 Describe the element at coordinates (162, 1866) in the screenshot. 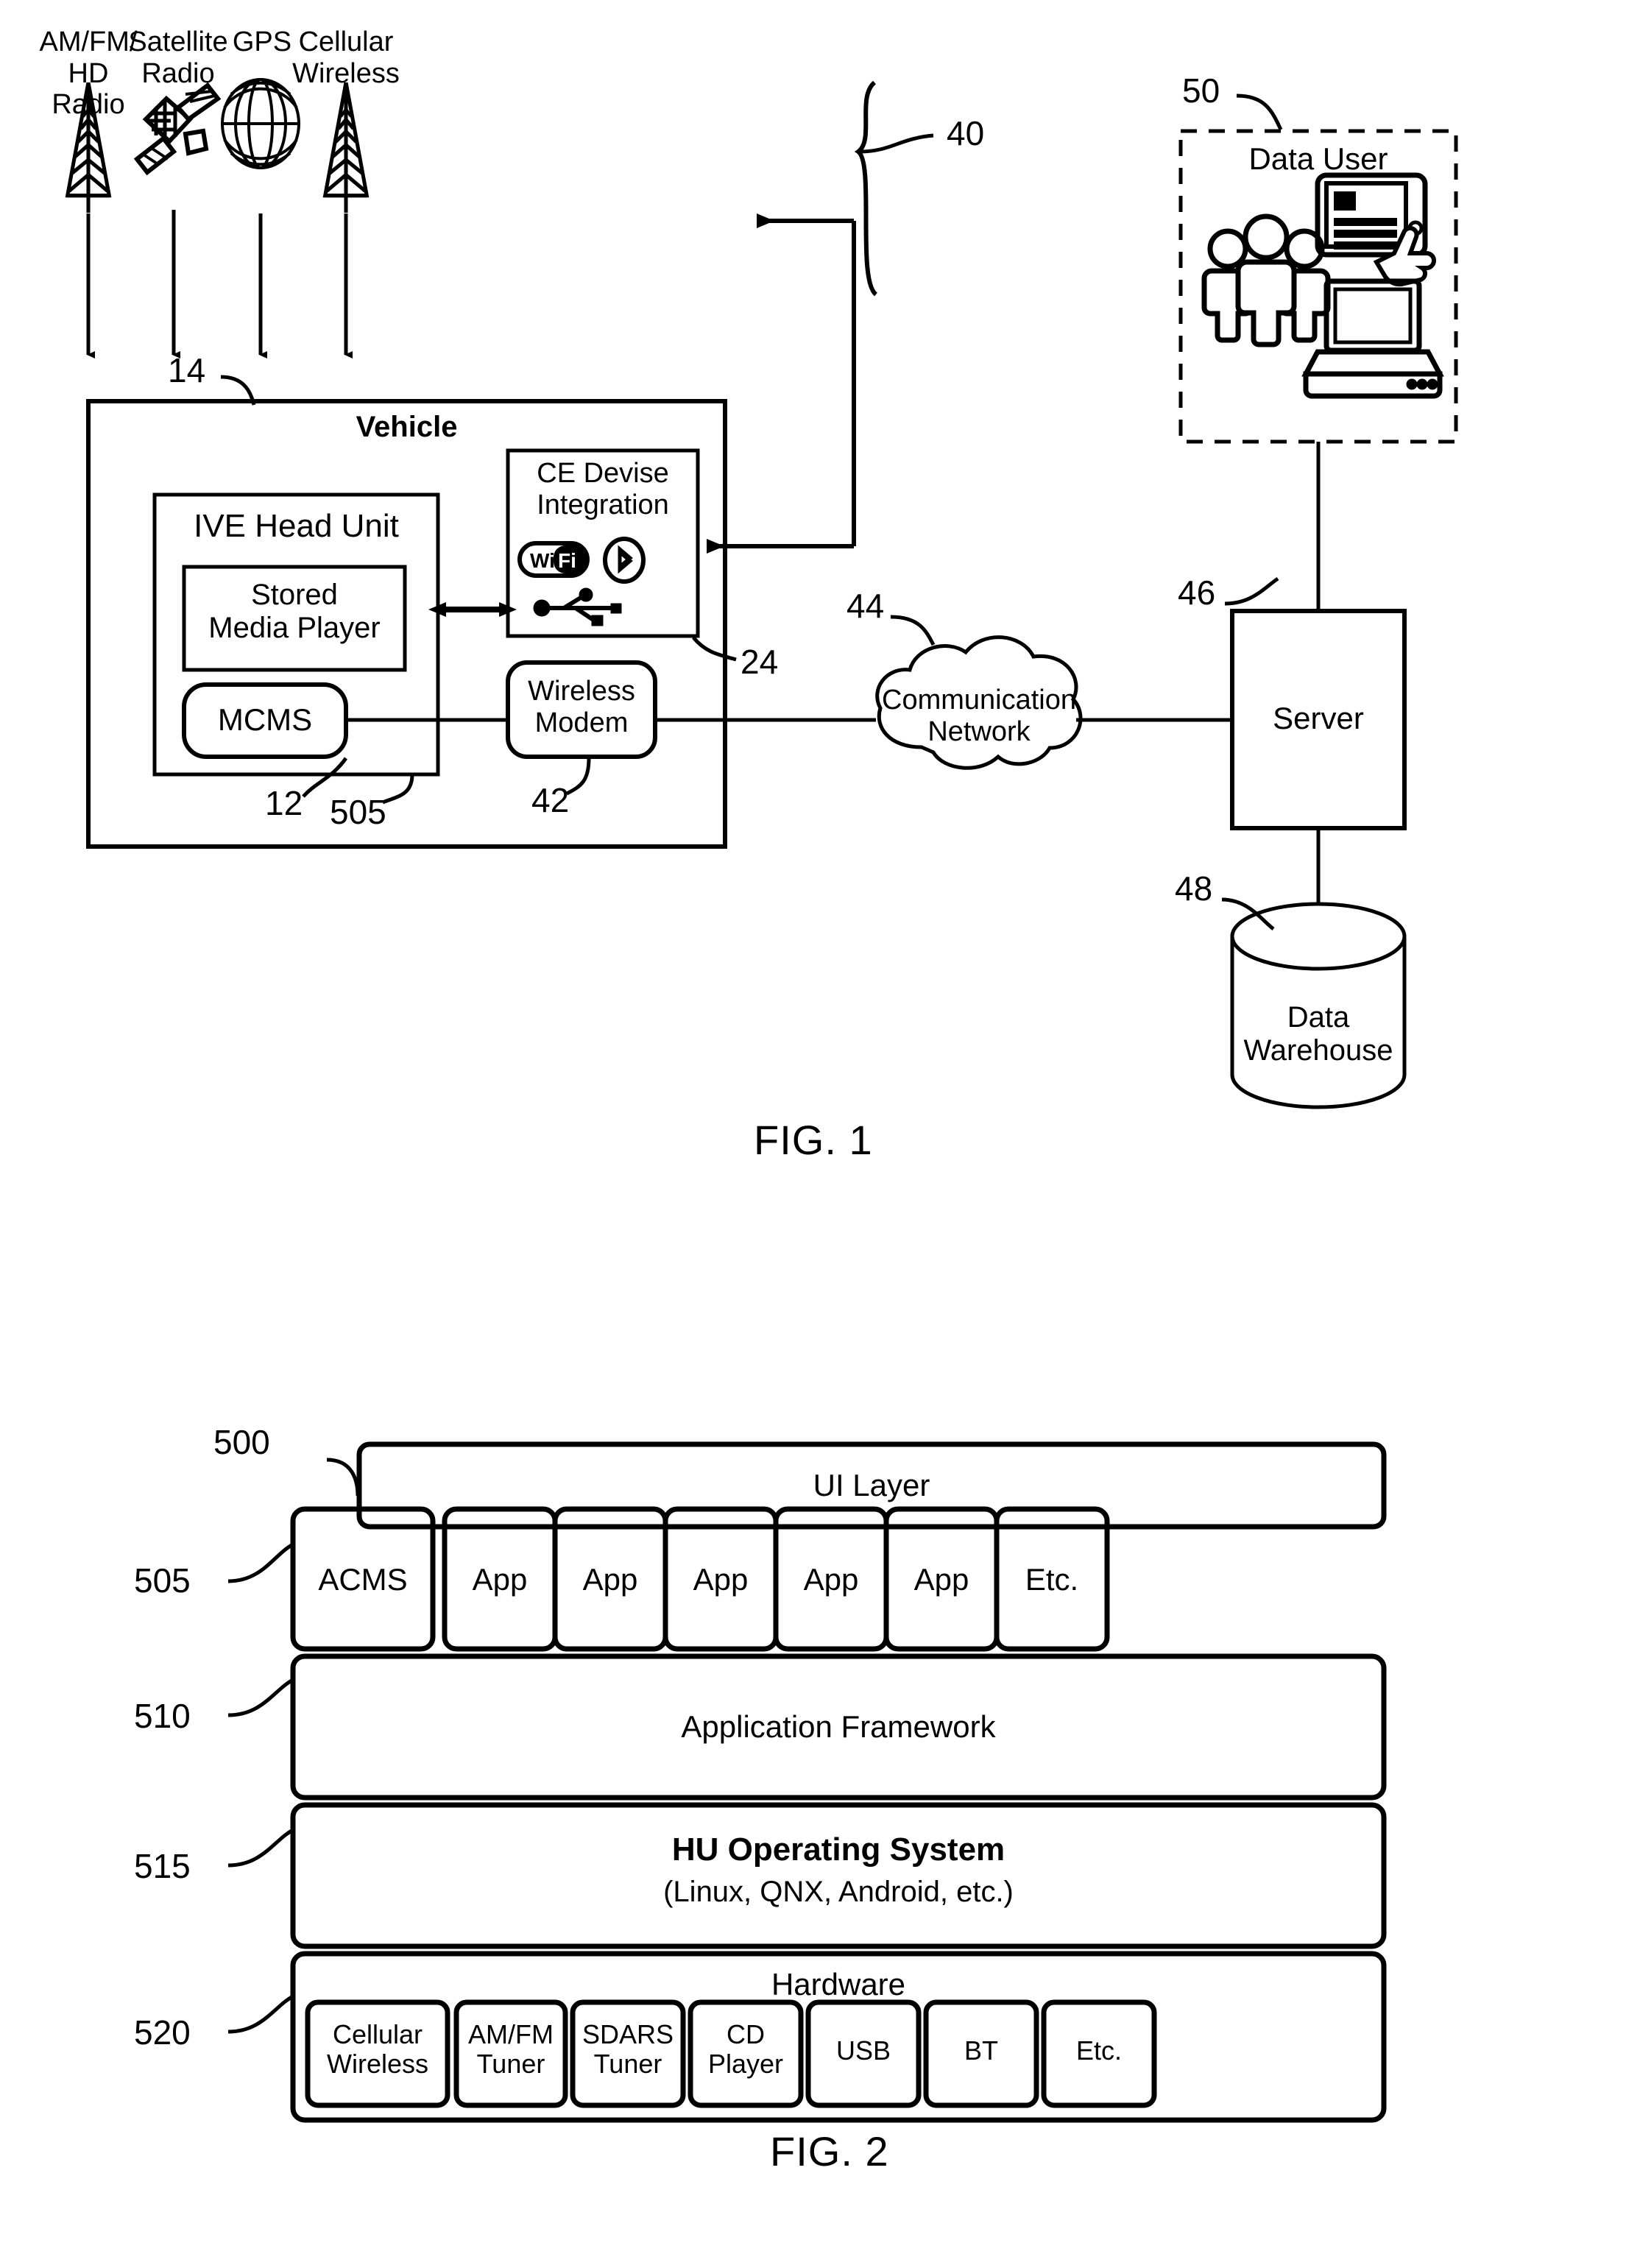

I see `ref-515: 515` at that location.